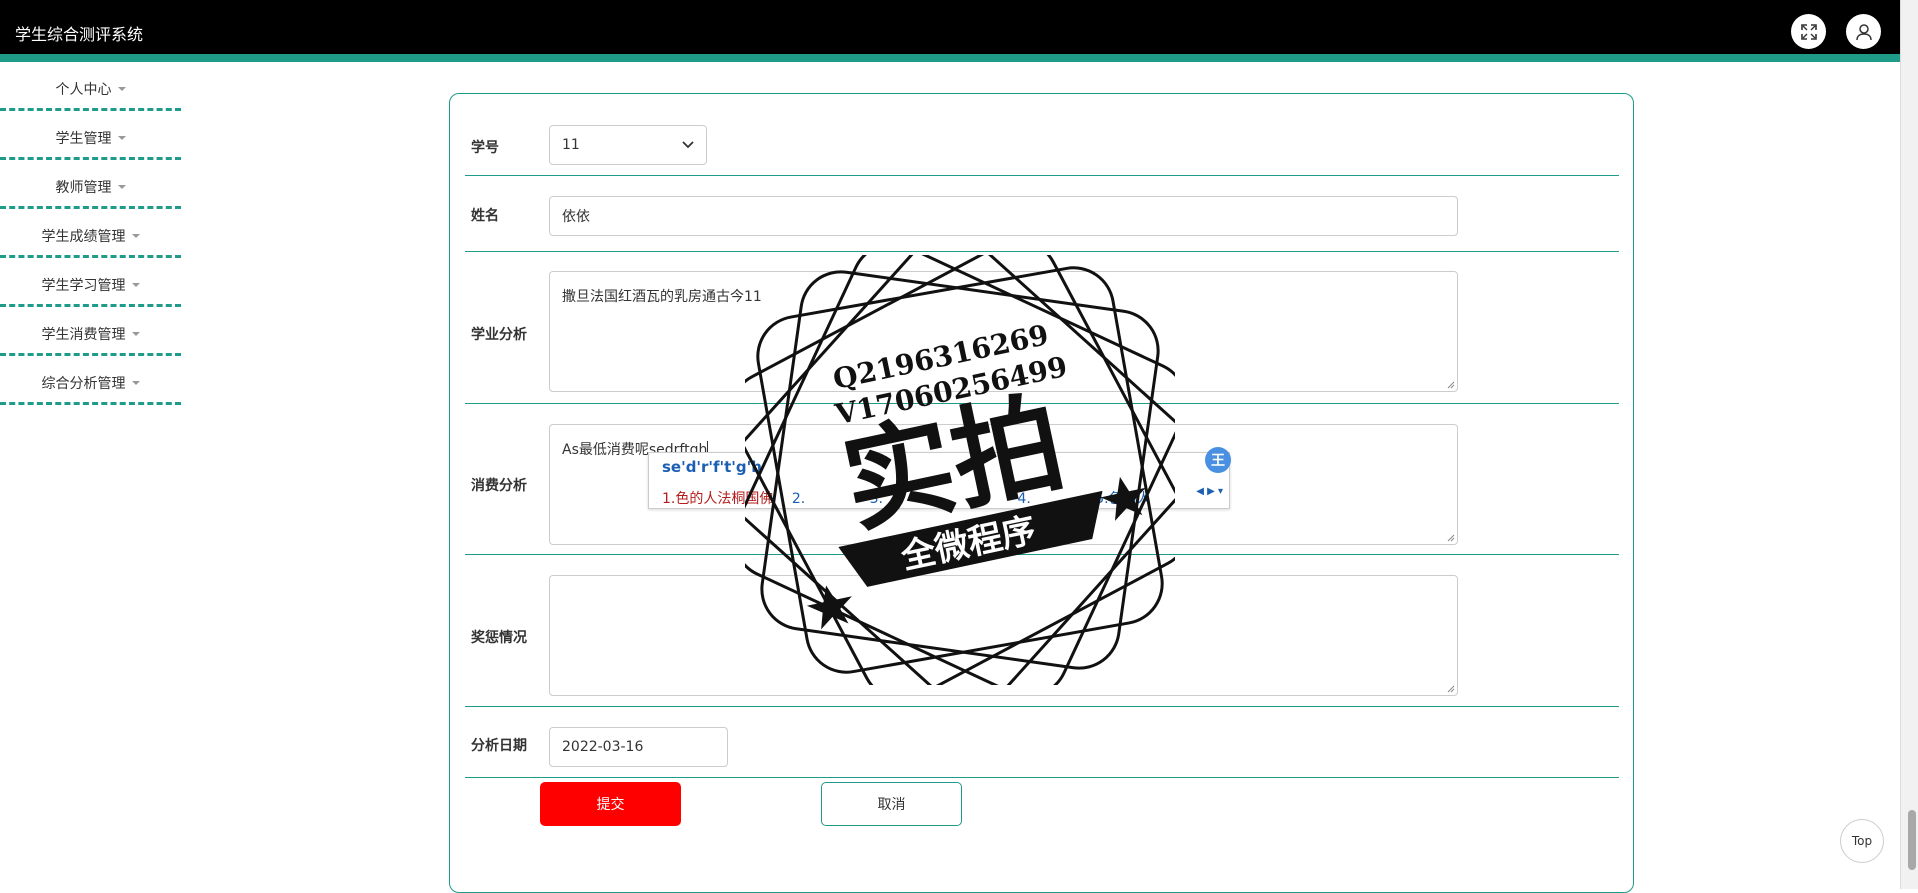  I want to click on chevron-down-icon, so click(688, 145).